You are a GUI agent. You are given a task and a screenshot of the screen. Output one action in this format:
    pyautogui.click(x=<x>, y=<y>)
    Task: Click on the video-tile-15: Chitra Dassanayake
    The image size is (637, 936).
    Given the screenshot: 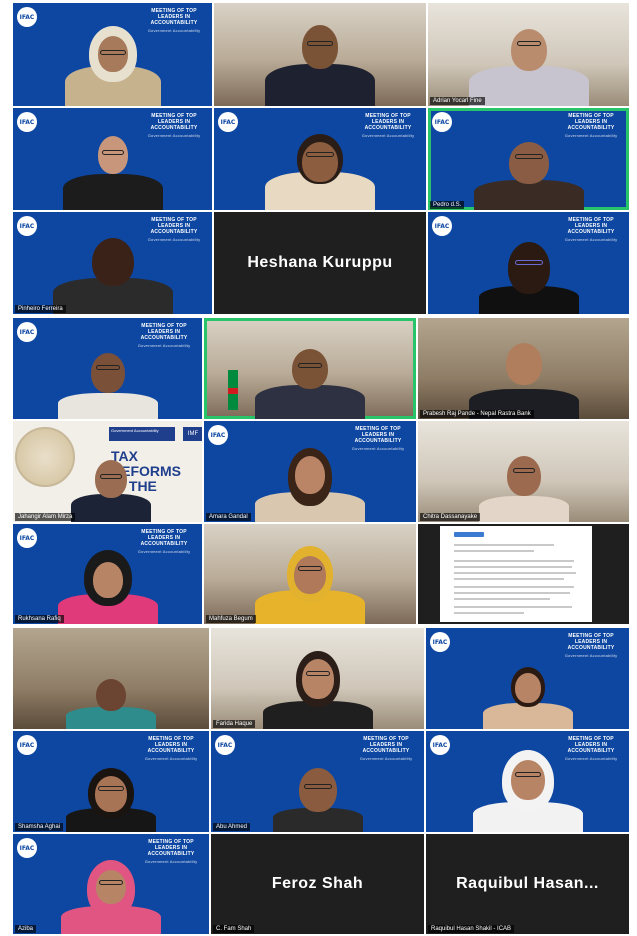 What is the action you would take?
    pyautogui.click(x=523, y=471)
    